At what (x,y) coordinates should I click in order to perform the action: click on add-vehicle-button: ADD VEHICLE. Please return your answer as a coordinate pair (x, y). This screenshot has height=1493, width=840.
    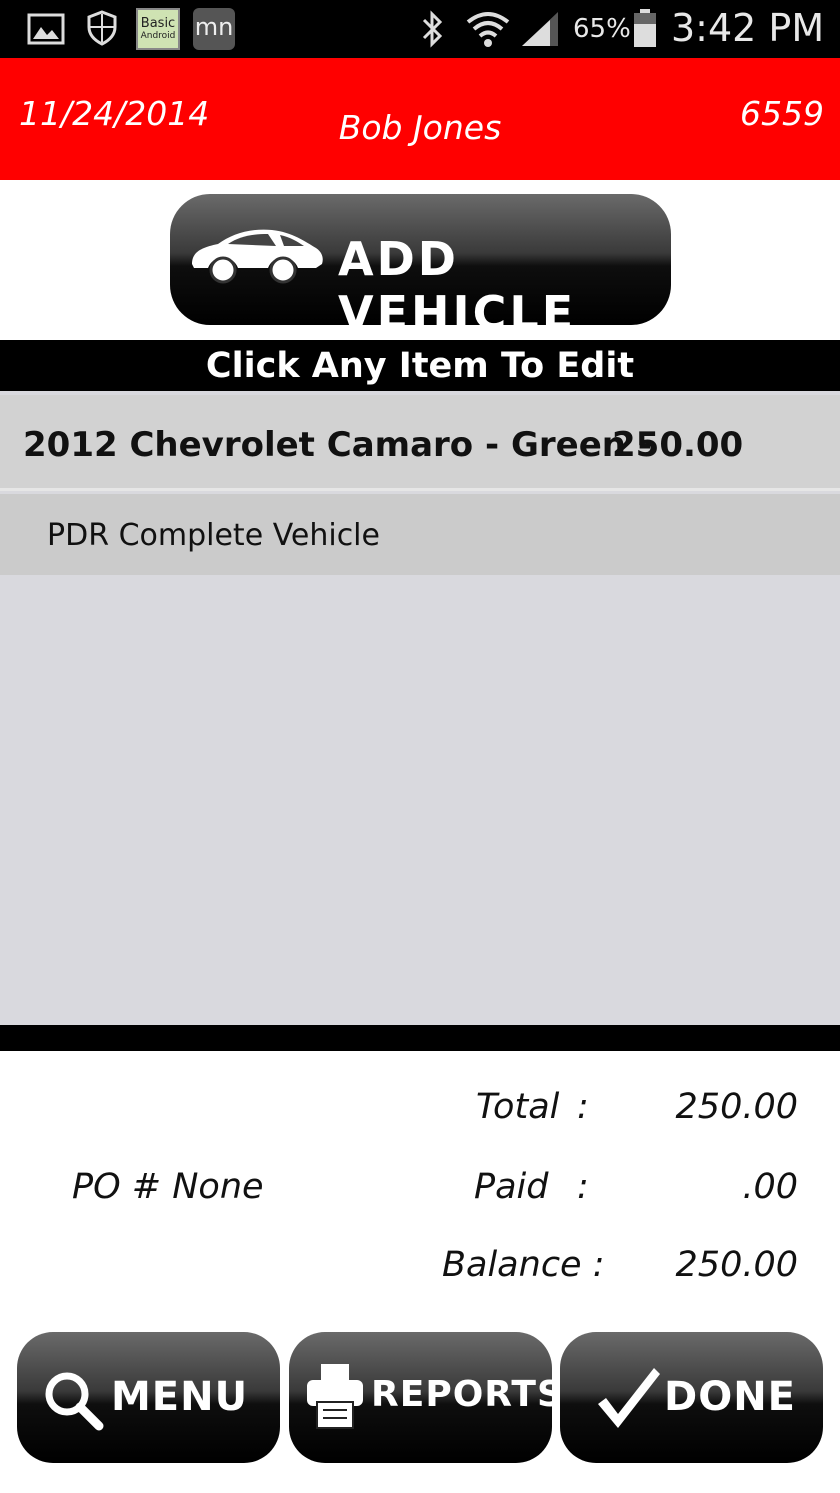
    Looking at the image, I should click on (420, 267).